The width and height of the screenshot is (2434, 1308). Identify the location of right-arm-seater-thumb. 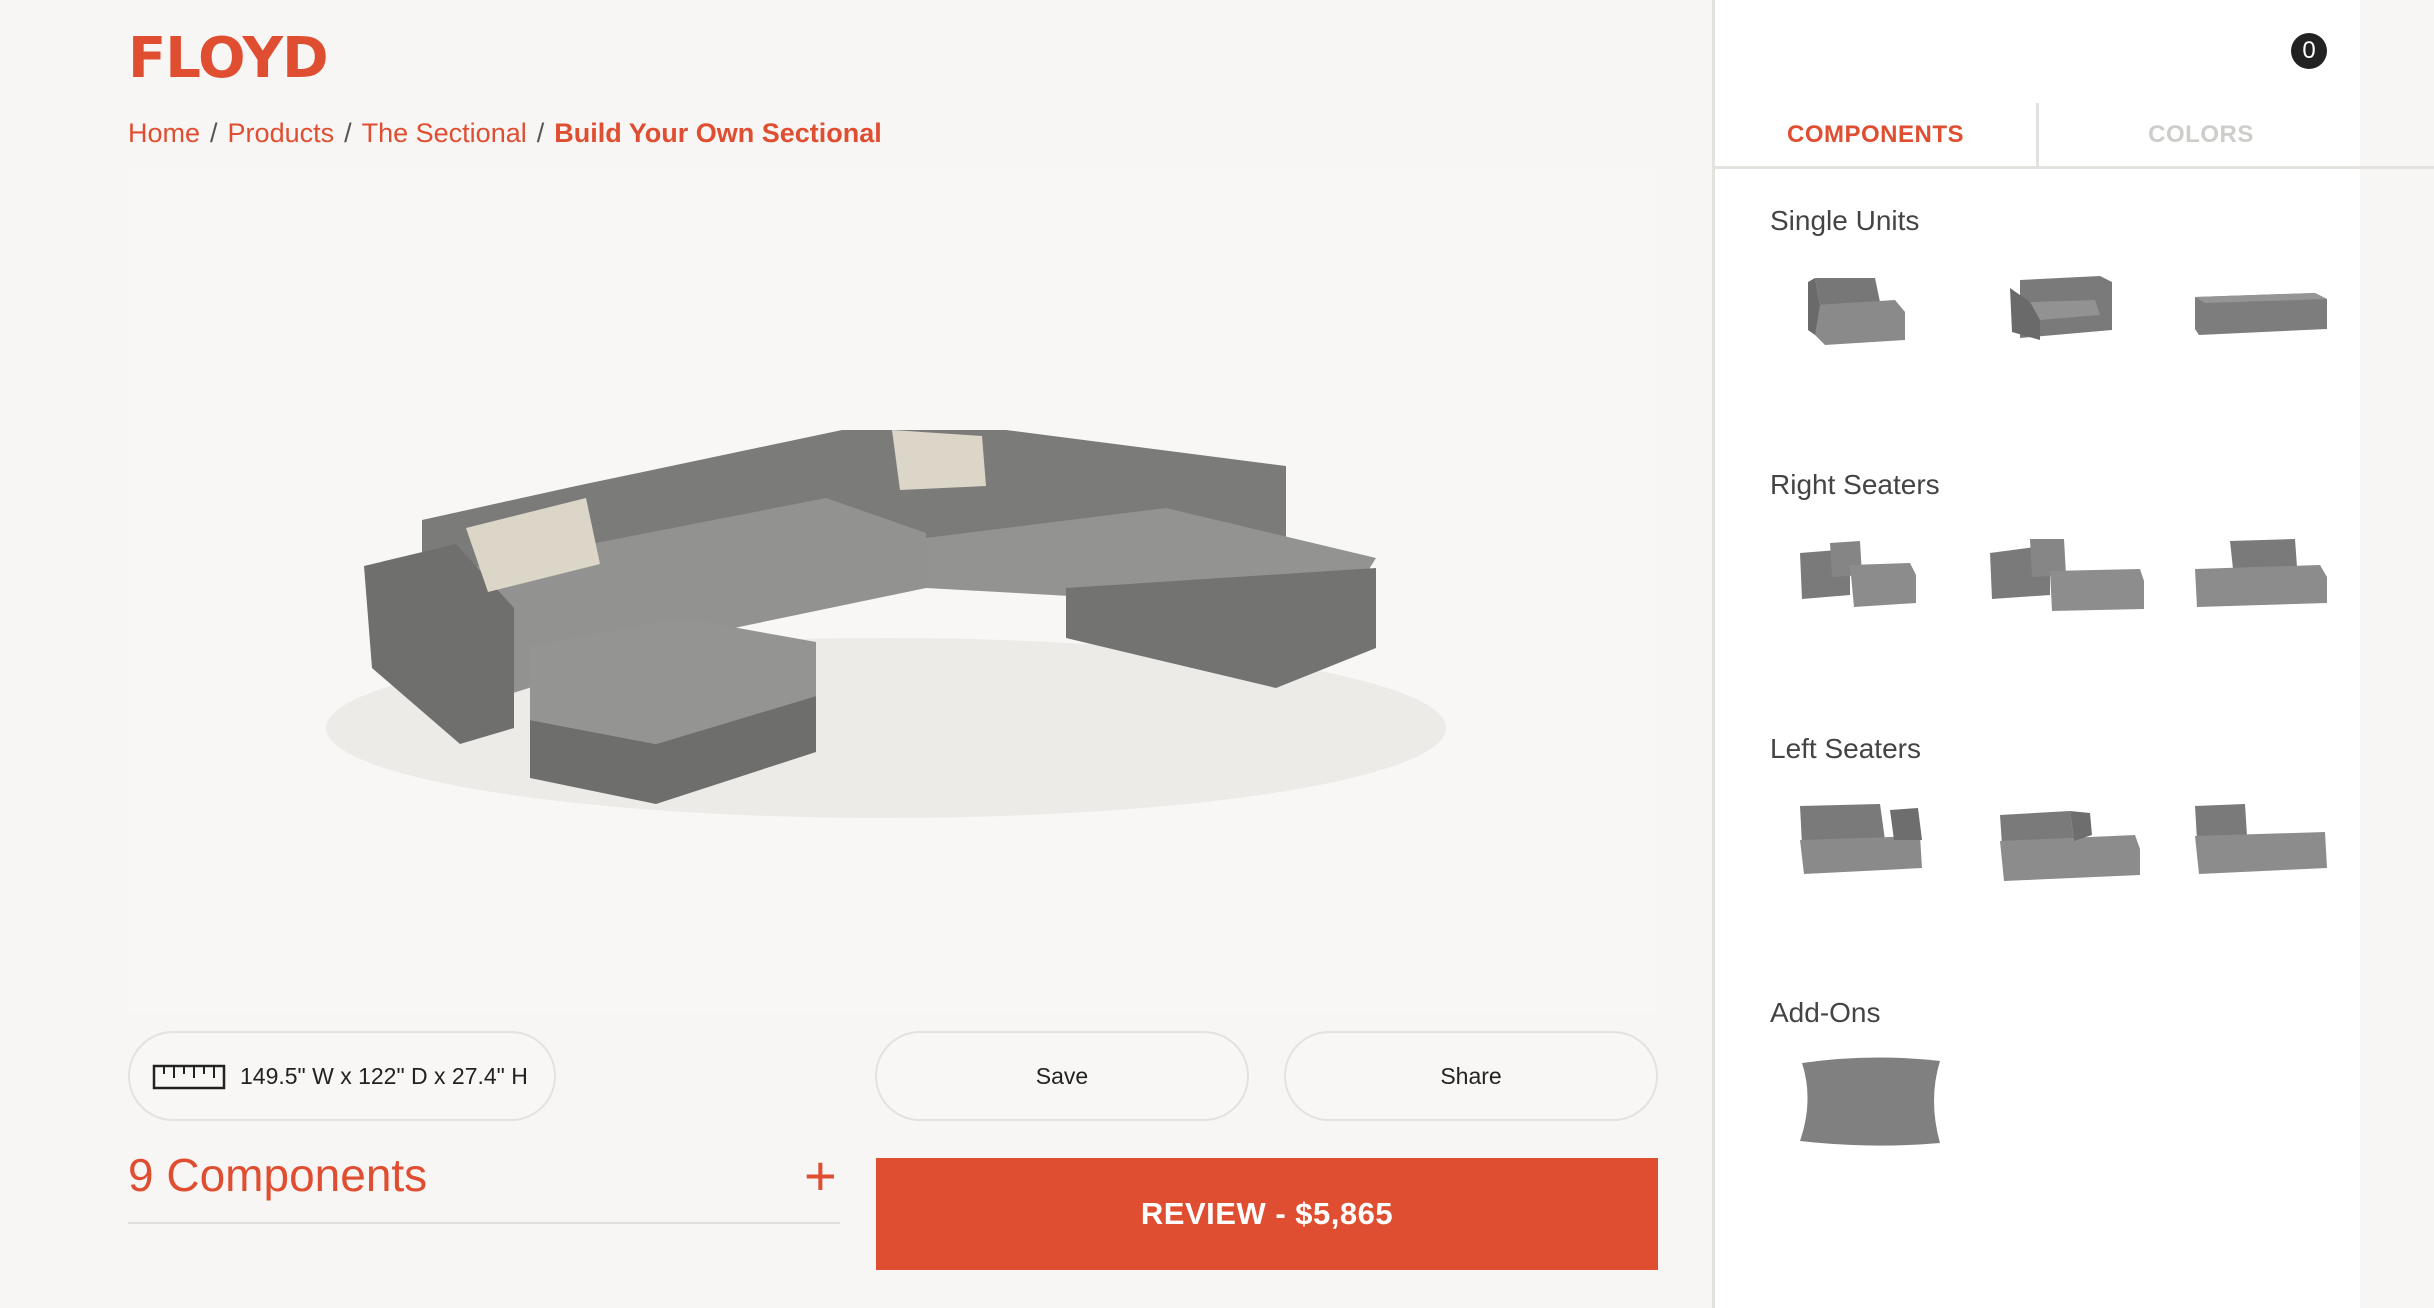
(1860, 575).